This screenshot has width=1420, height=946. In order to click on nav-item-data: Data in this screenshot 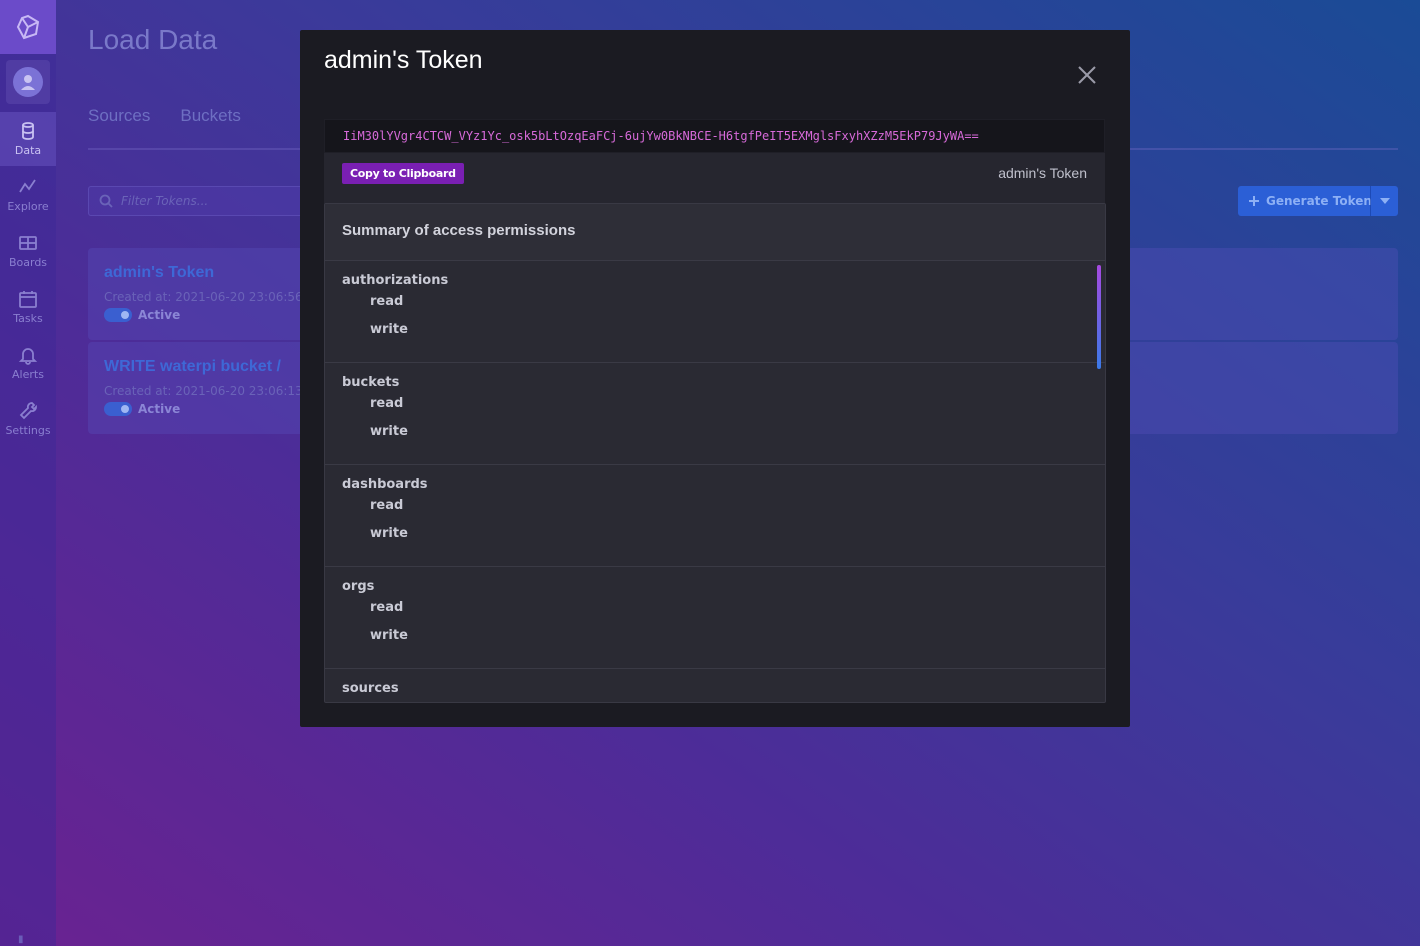, I will do `click(28, 139)`.